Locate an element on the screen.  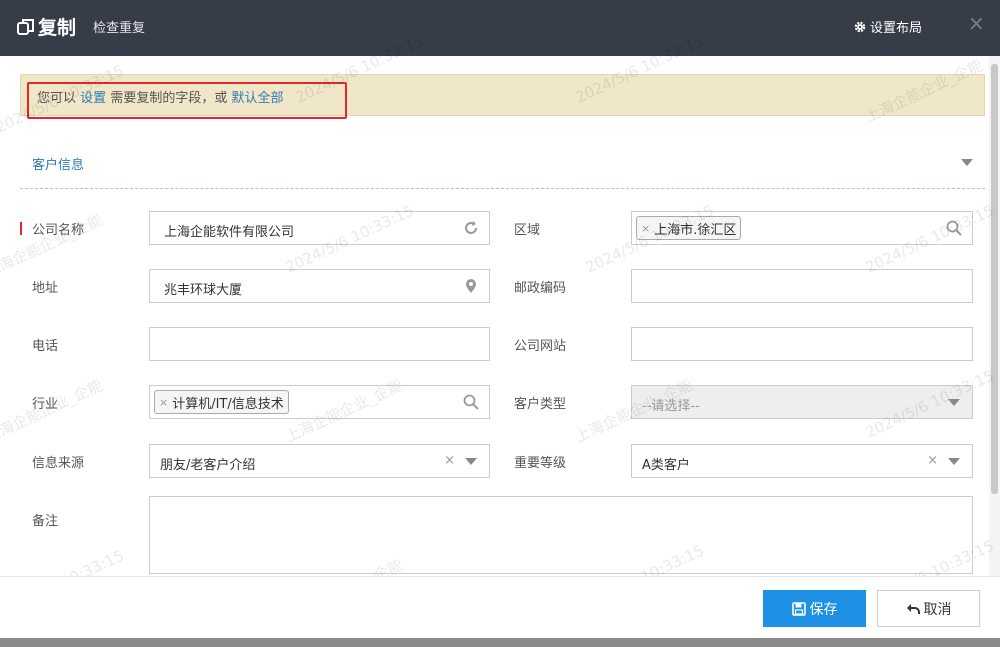
customer-type-value: --请选择-- is located at coordinates (671, 406).